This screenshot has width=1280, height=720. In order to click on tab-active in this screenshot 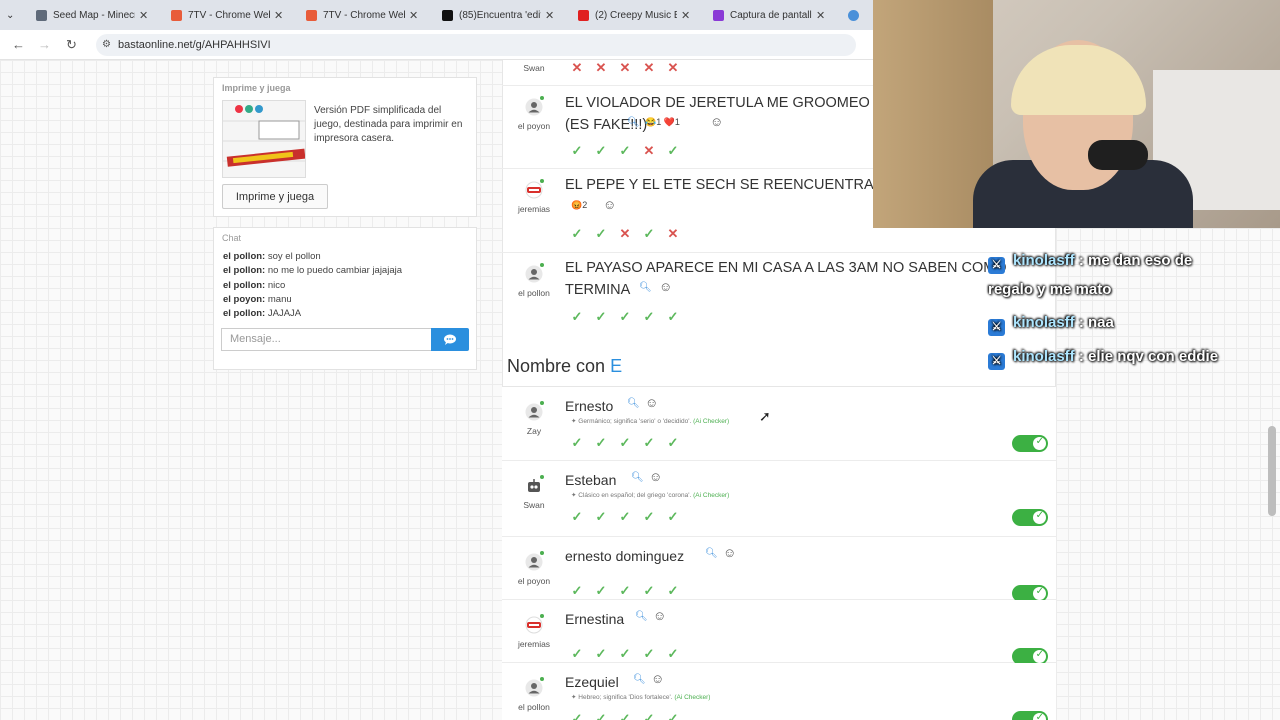, I will do `click(857, 15)`.